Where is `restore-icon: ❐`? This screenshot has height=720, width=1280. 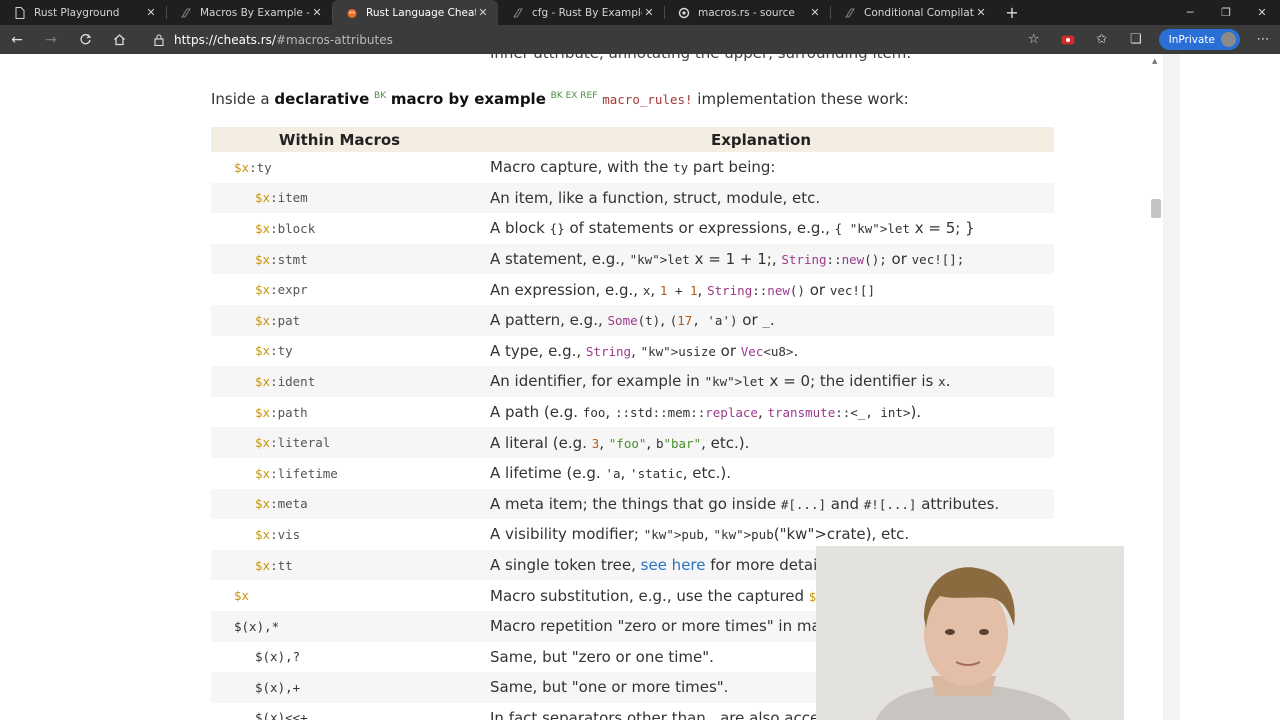 restore-icon: ❐ is located at coordinates (1226, 12).